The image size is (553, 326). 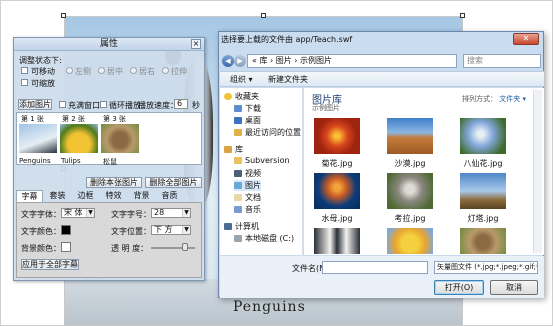 I want to click on tab-sound: 音质, so click(x=169, y=196).